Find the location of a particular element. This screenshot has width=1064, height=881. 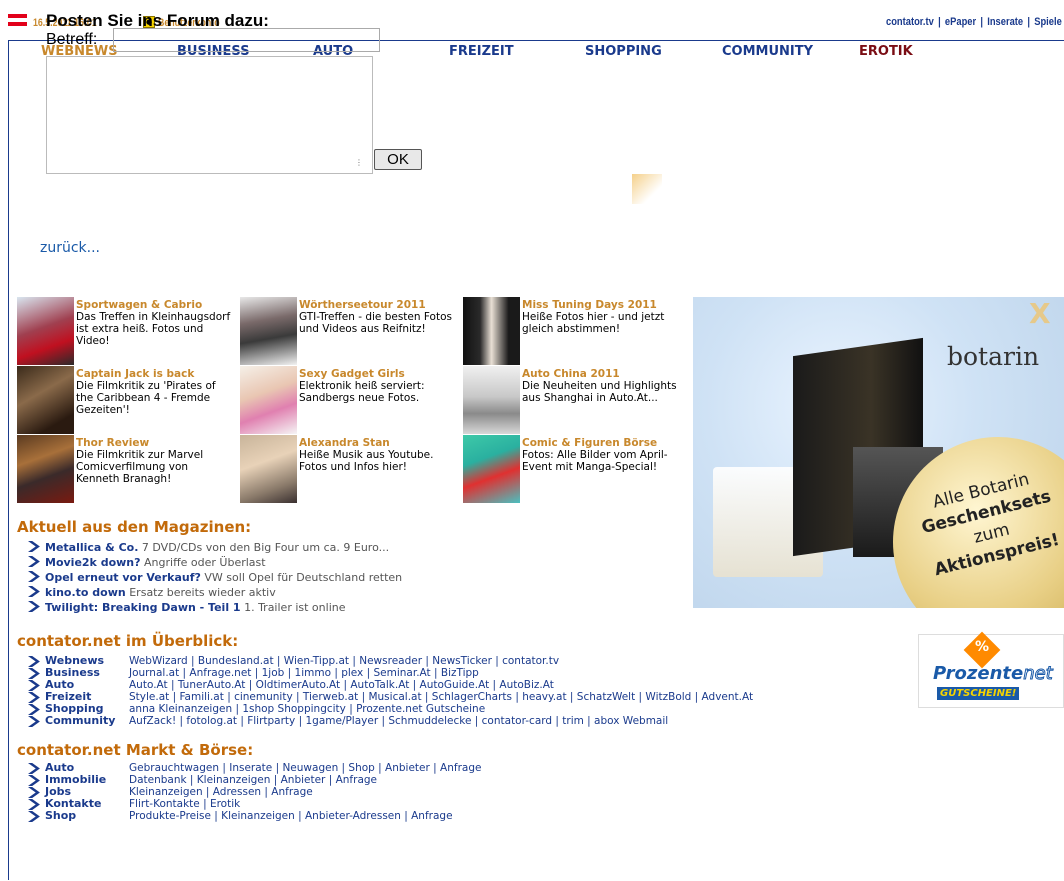

list-item: kino.to down Ersatz bereits wieder aktiv is located at coordinates (152, 592).